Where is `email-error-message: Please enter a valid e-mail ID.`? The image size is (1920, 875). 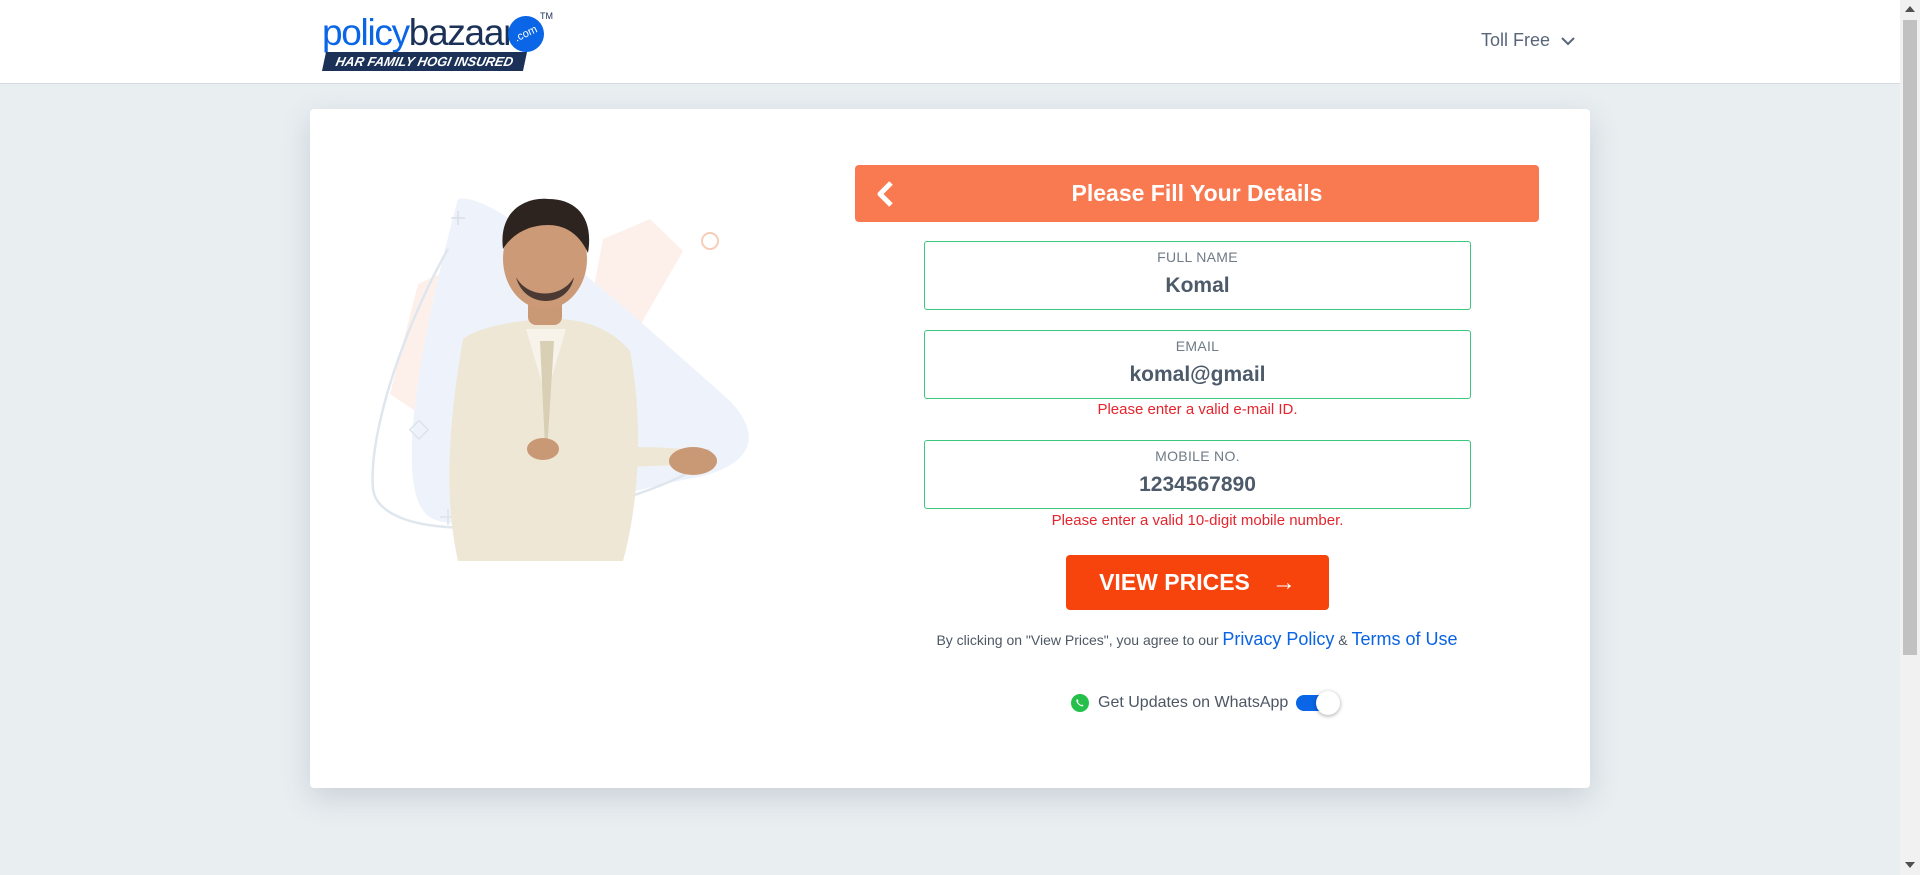 email-error-message: Please enter a valid e-mail ID. is located at coordinates (1197, 409).